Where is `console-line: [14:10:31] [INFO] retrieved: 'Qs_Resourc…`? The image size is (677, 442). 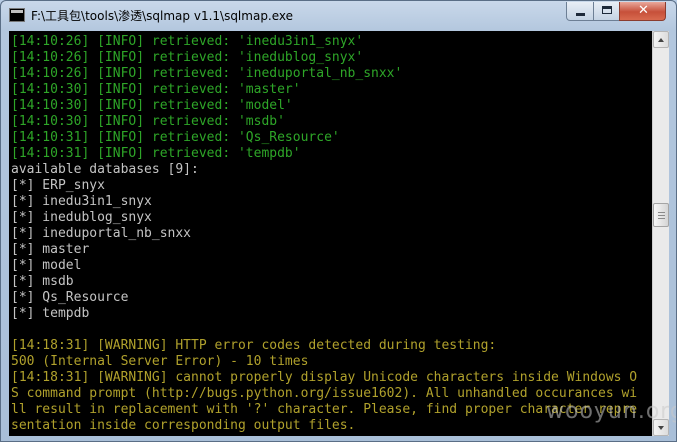 console-line: [14:10:31] [INFO] retrieved: 'Qs_Resourc… is located at coordinates (175, 137).